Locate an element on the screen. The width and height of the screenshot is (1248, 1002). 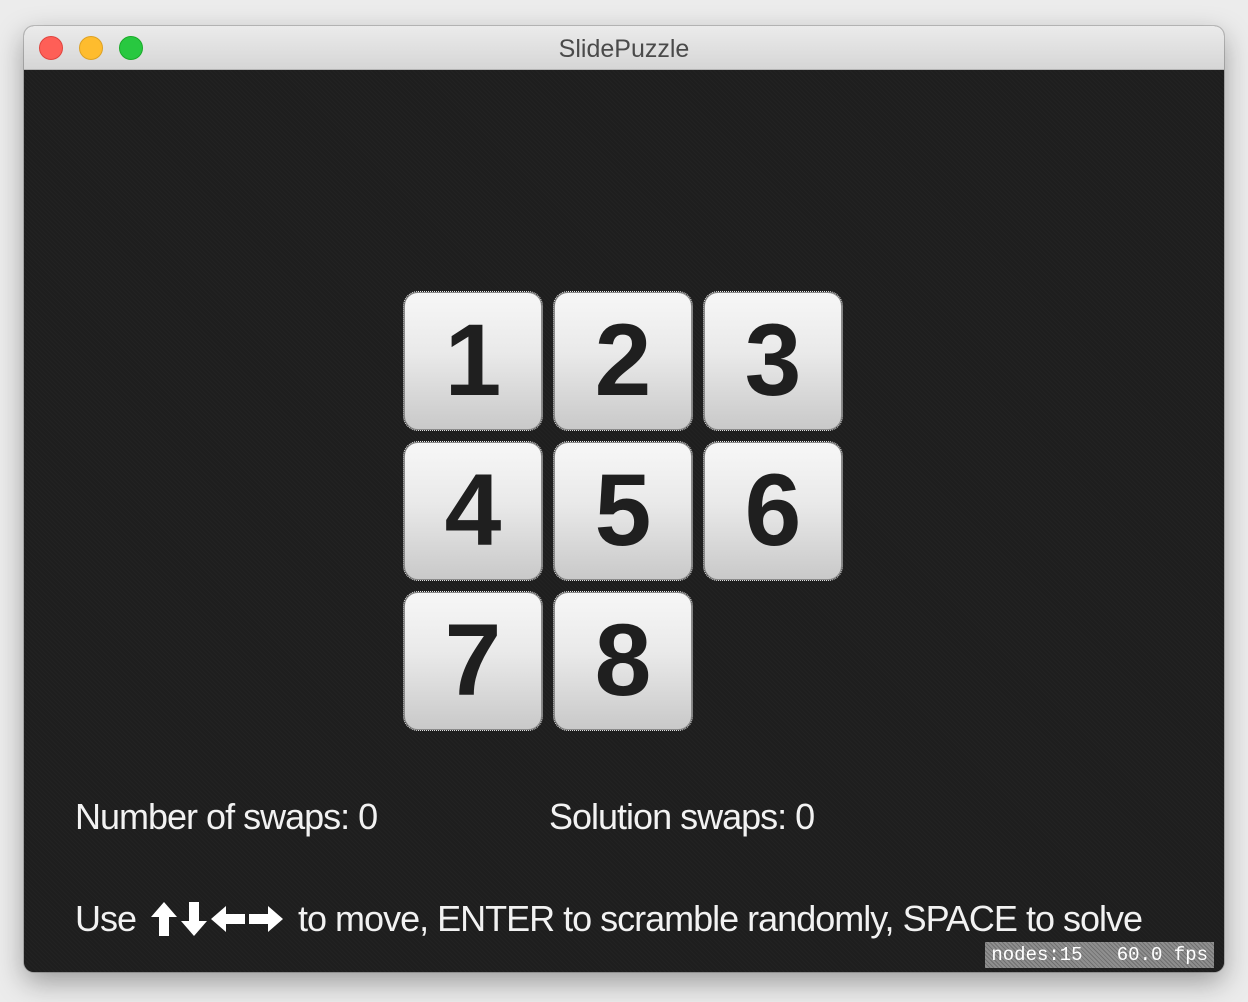
tile-6: 6 is located at coordinates (773, 511).